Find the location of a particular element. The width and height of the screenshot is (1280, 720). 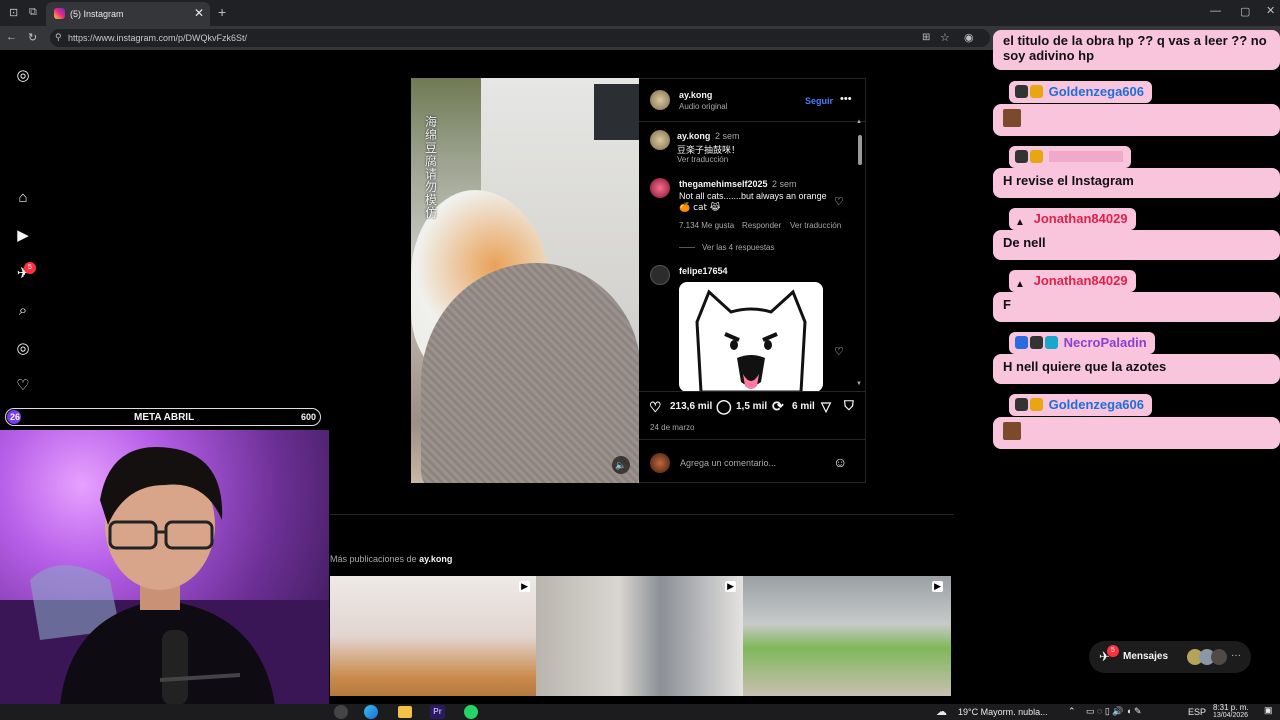

reel-icon: ▶ is located at coordinates (524, 586).